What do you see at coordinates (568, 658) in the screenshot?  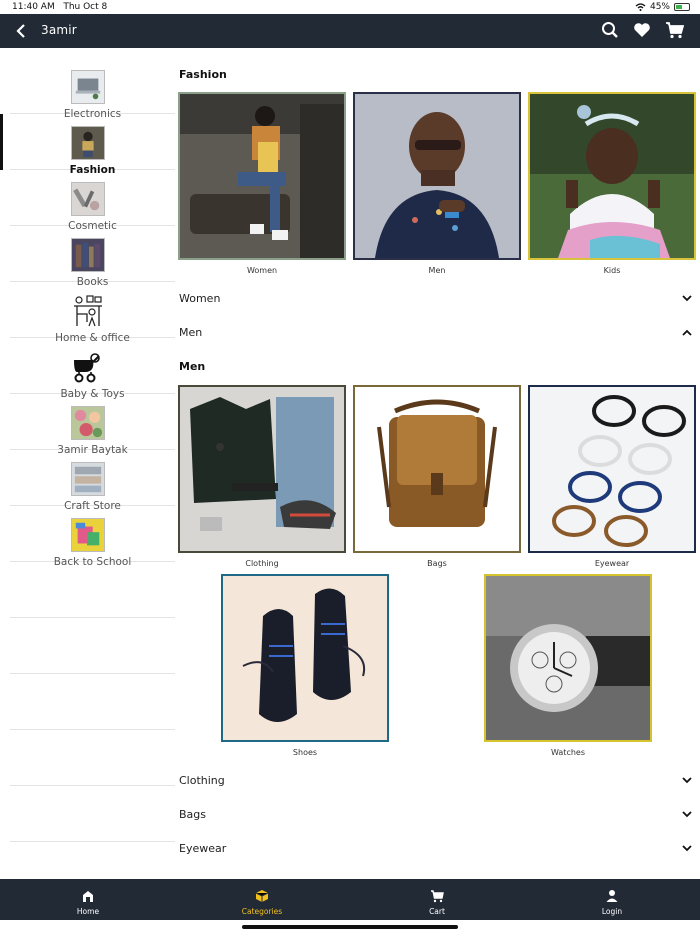 I see `watches-image` at bounding box center [568, 658].